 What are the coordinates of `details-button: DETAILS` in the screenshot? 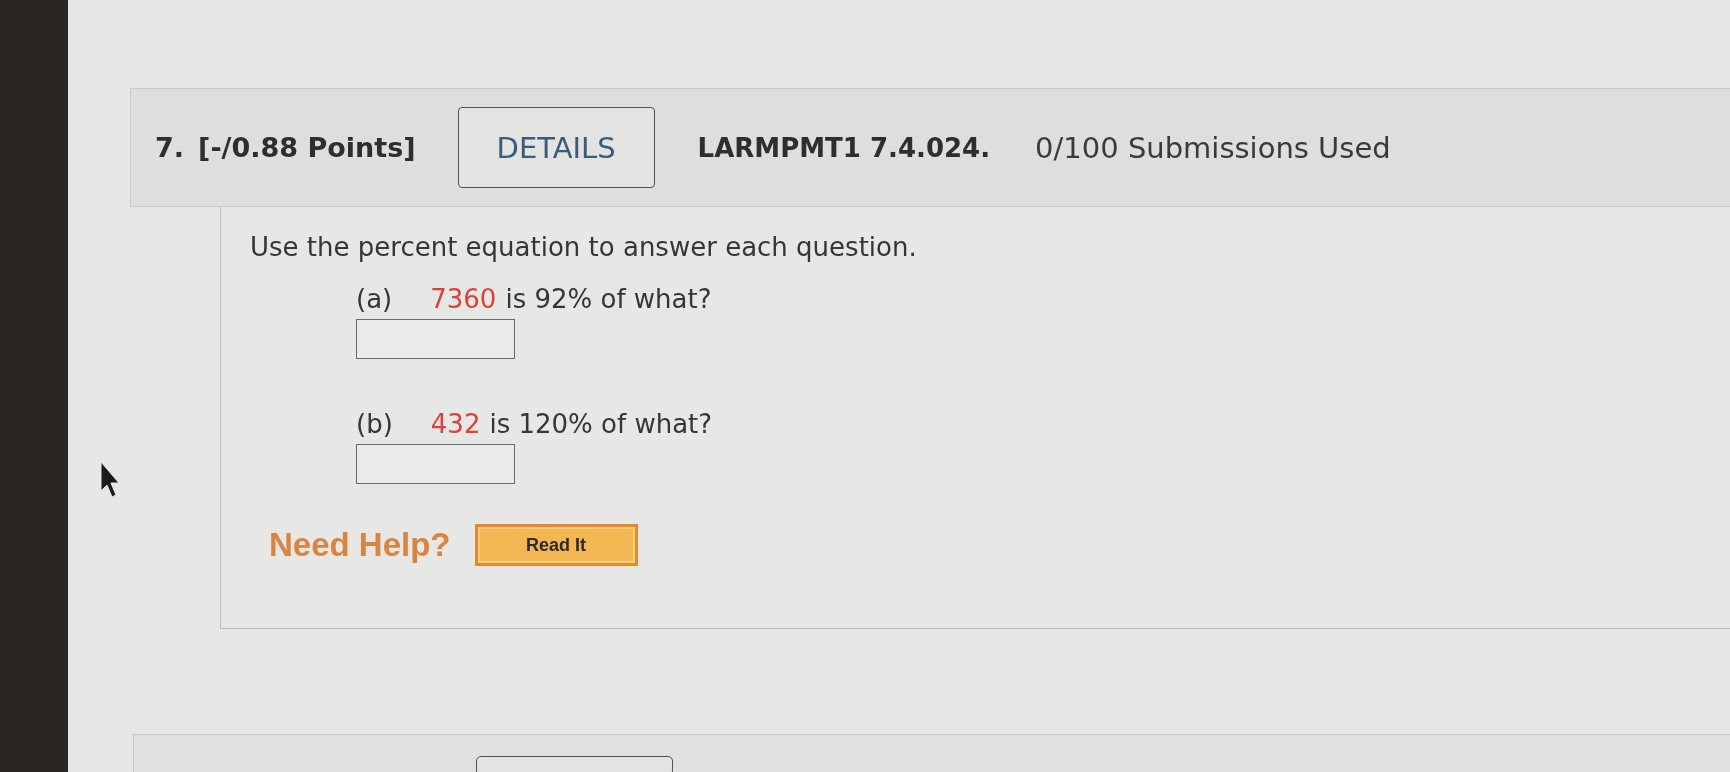 It's located at (556, 147).